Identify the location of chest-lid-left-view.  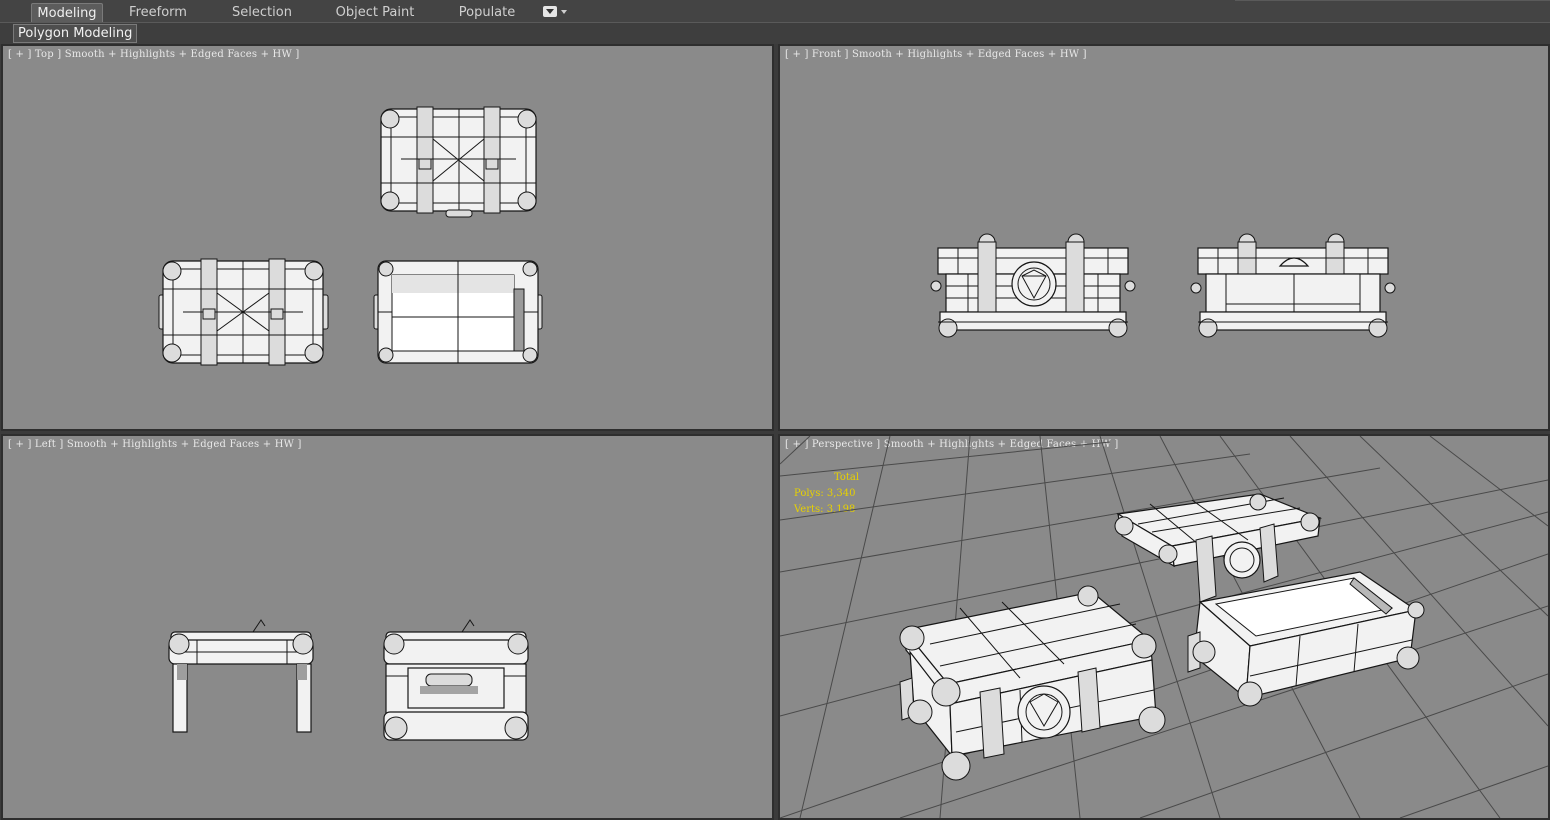
(241, 676).